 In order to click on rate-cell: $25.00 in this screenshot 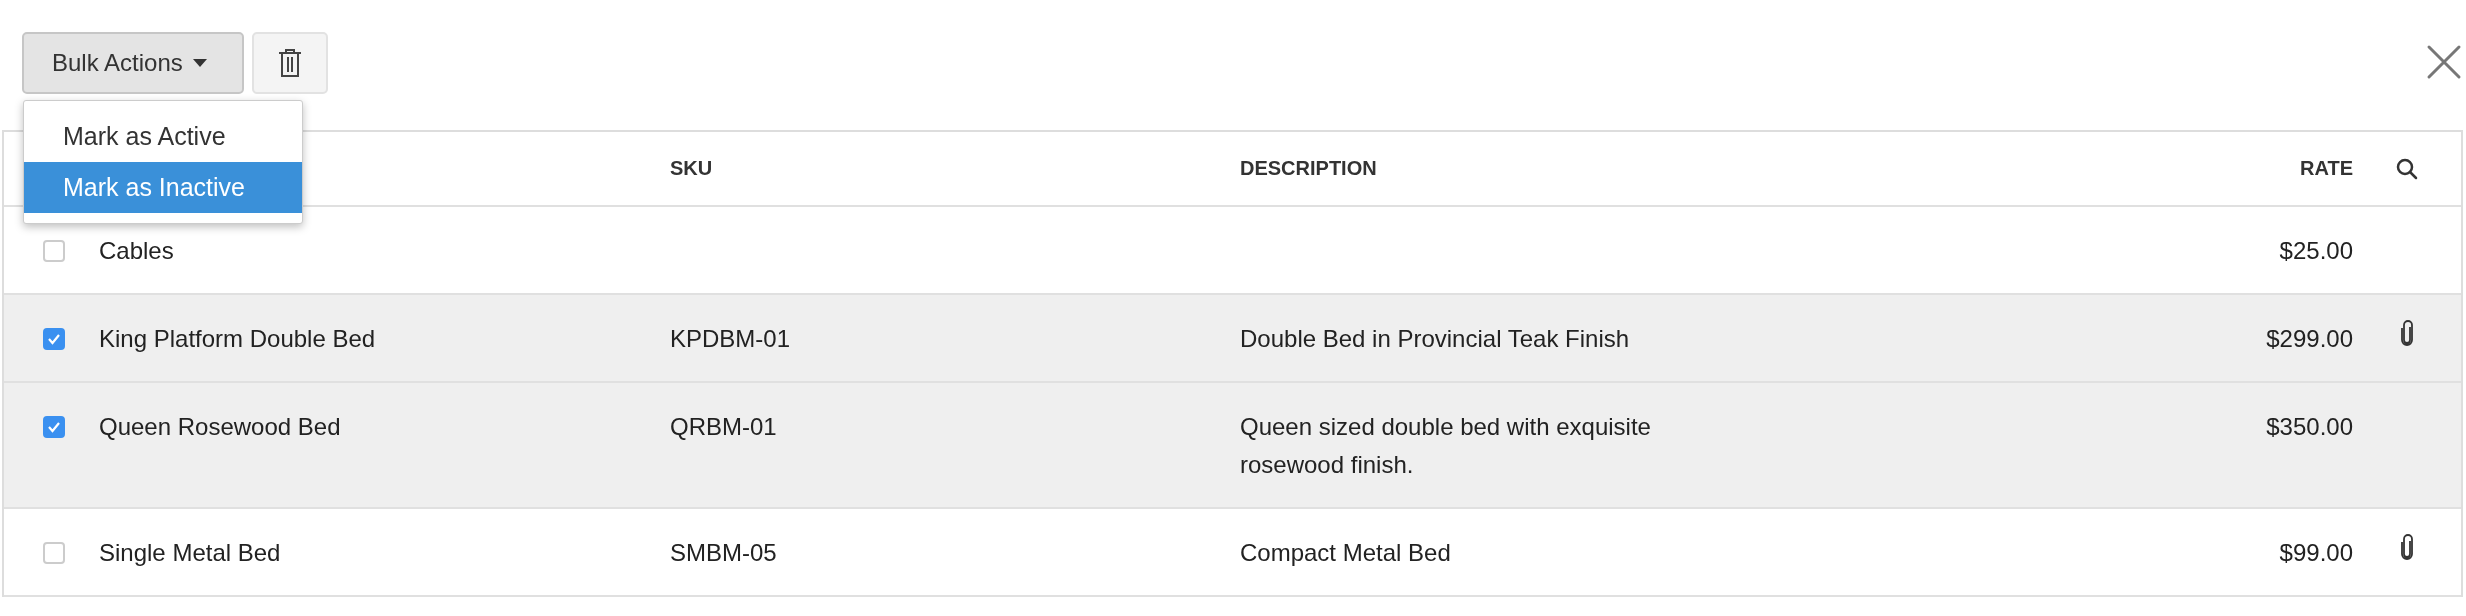, I will do `click(2316, 250)`.